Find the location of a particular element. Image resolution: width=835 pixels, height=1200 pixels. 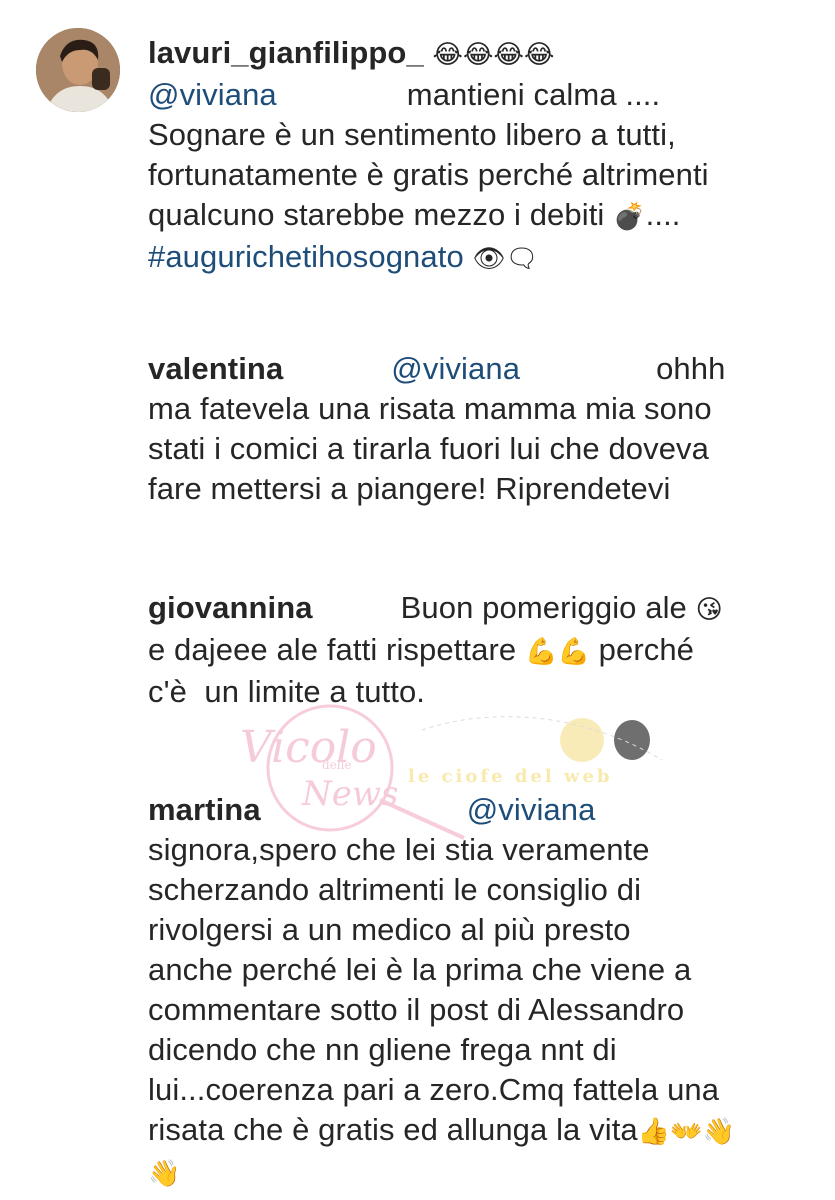

comment-text: e dajeee ale fatti rispettare is located at coordinates (332, 649).